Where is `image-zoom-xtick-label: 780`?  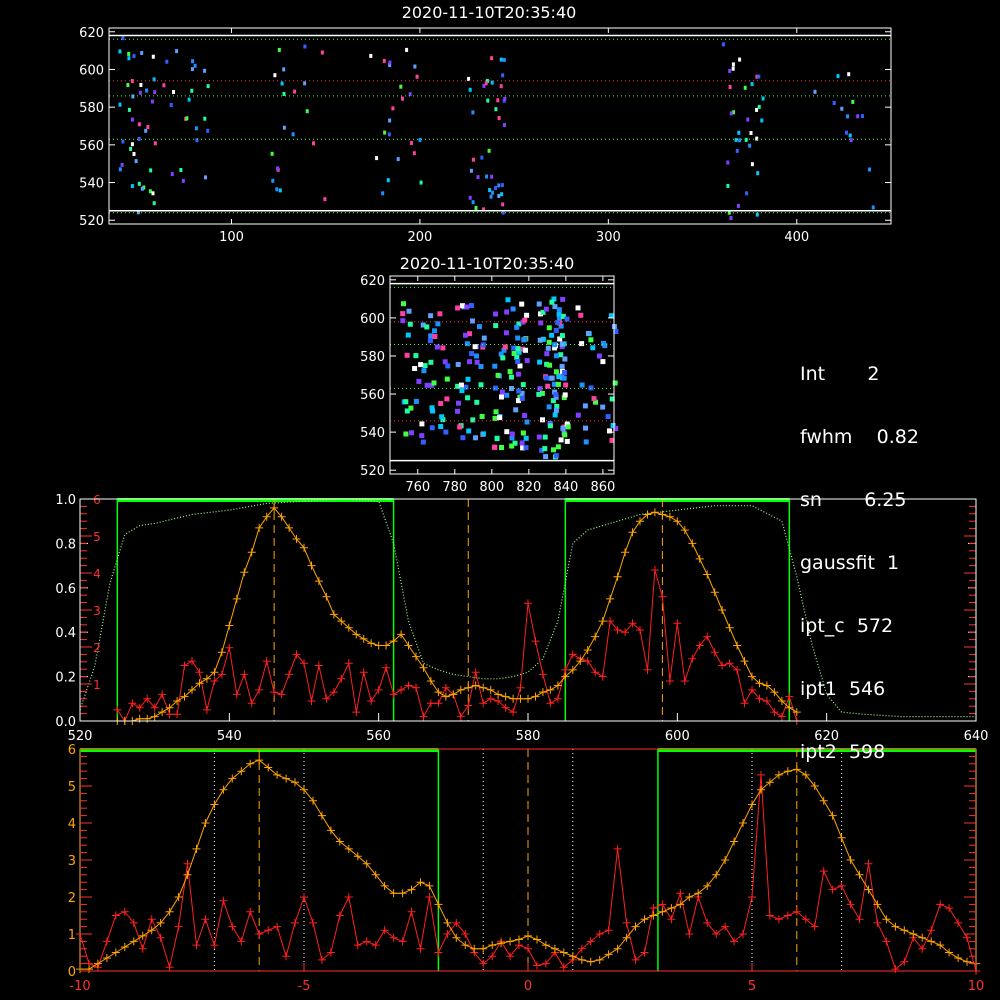 image-zoom-xtick-label: 780 is located at coordinates (454, 487).